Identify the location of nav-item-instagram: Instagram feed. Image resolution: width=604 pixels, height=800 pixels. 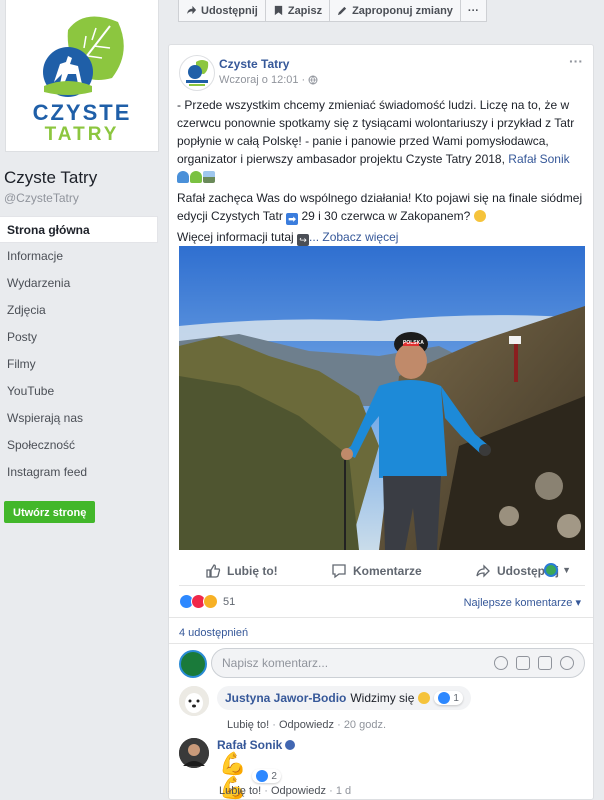
(79, 472).